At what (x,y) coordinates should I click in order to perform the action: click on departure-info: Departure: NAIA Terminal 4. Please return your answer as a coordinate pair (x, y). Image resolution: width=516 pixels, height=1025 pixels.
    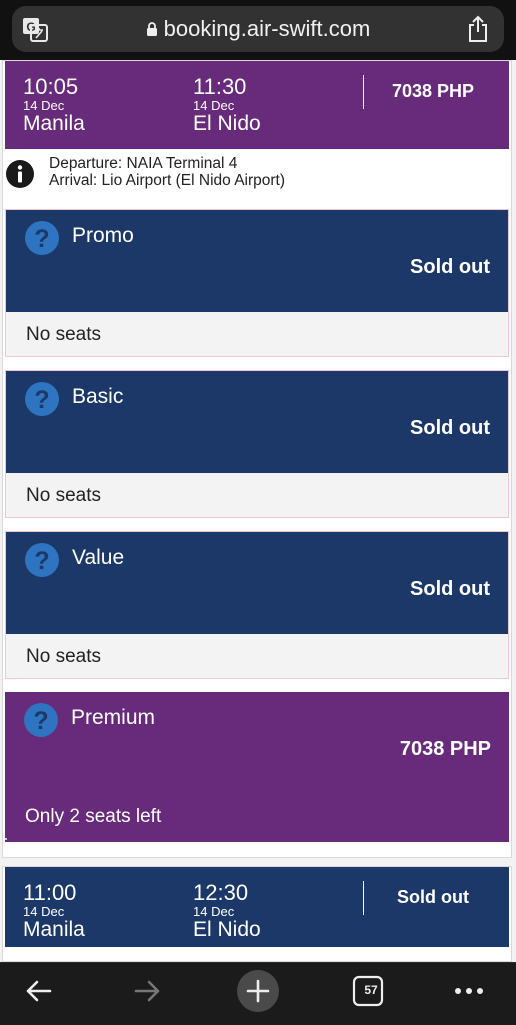
    Looking at the image, I should click on (143, 163).